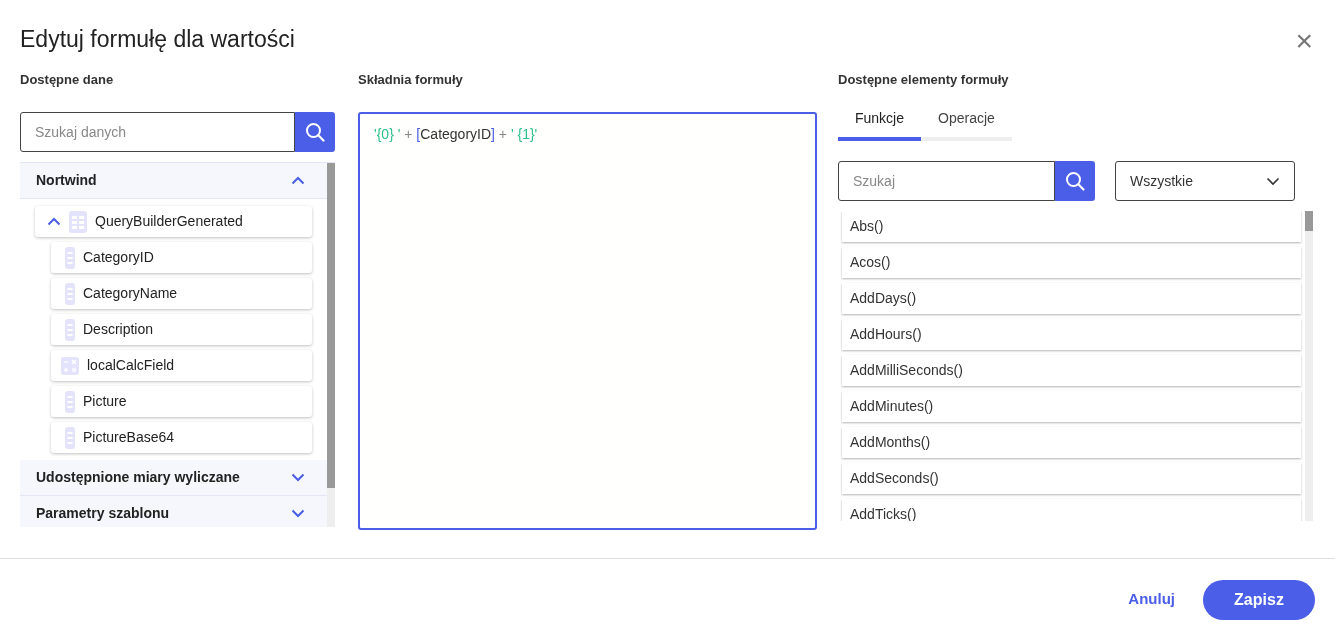 The height and width of the screenshot is (640, 1335). What do you see at coordinates (138, 477) in the screenshot?
I see `section-title: Udostępnione miary wyliczane` at bounding box center [138, 477].